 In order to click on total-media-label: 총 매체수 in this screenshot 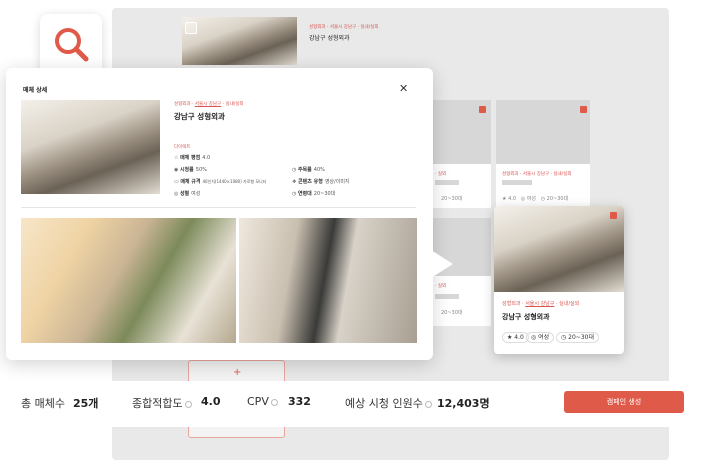, I will do `click(43, 403)`.